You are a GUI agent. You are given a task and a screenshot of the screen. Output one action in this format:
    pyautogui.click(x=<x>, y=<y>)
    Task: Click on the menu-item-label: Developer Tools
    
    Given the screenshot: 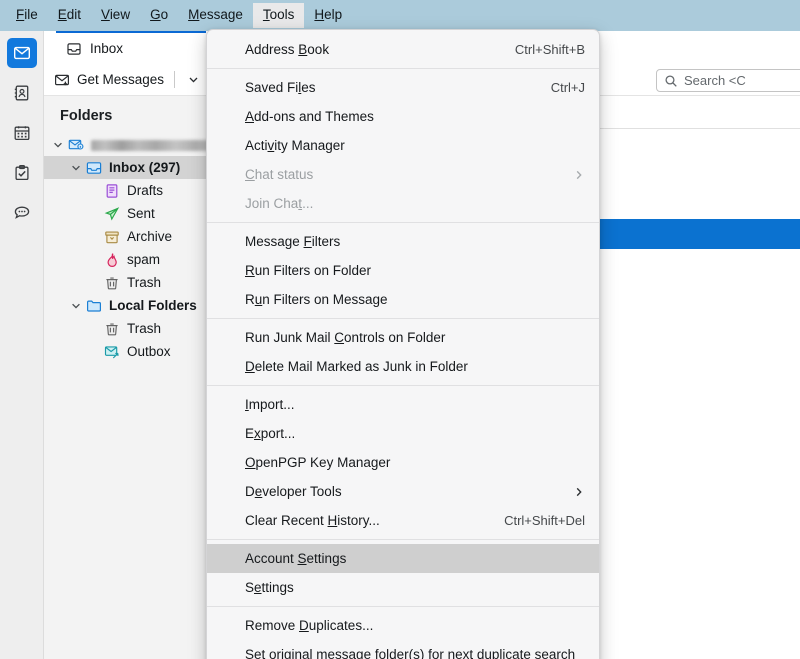 What is the action you would take?
    pyautogui.click(x=293, y=491)
    